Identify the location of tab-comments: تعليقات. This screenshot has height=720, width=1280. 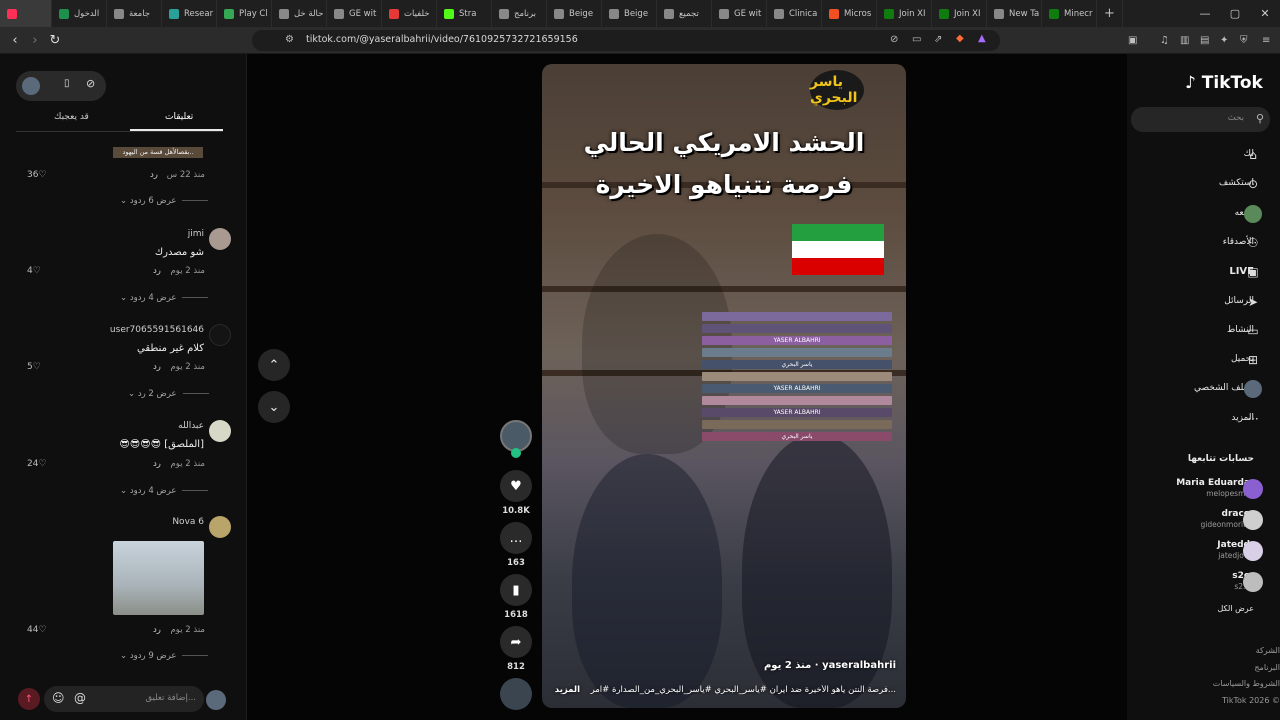
(179, 117).